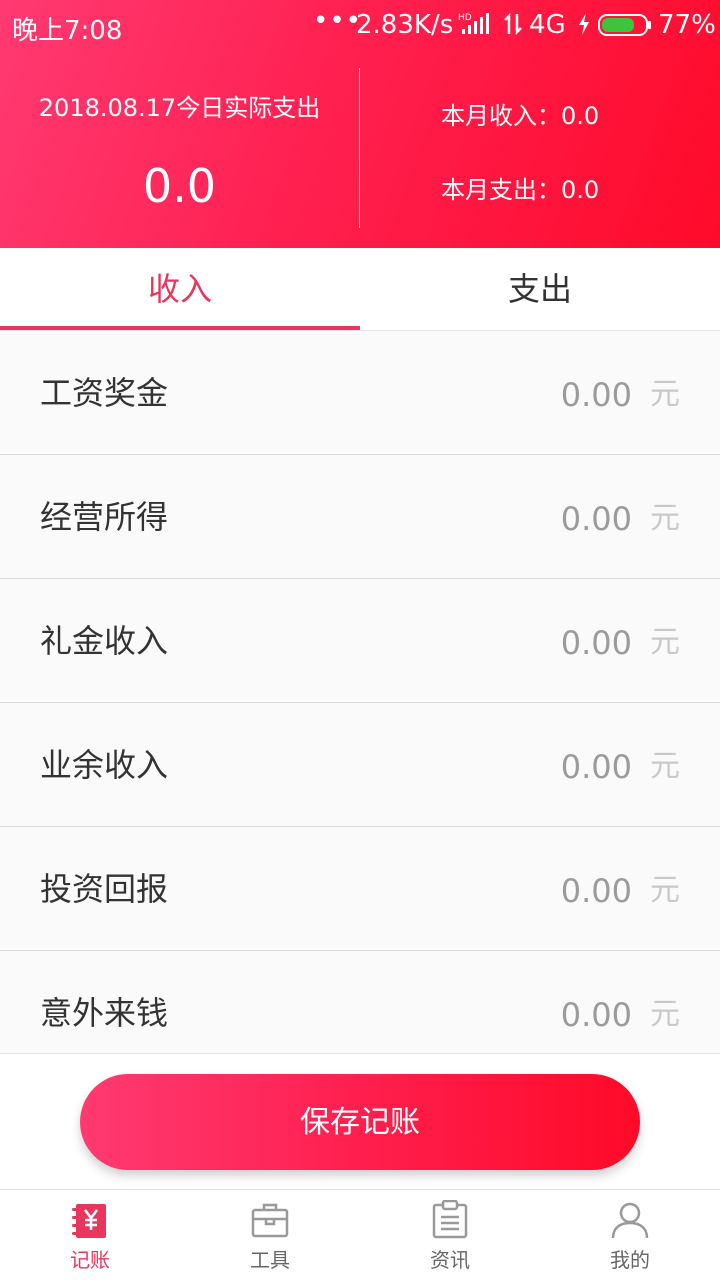  Describe the element at coordinates (584, 27) in the screenshot. I see `charging-icon` at that location.